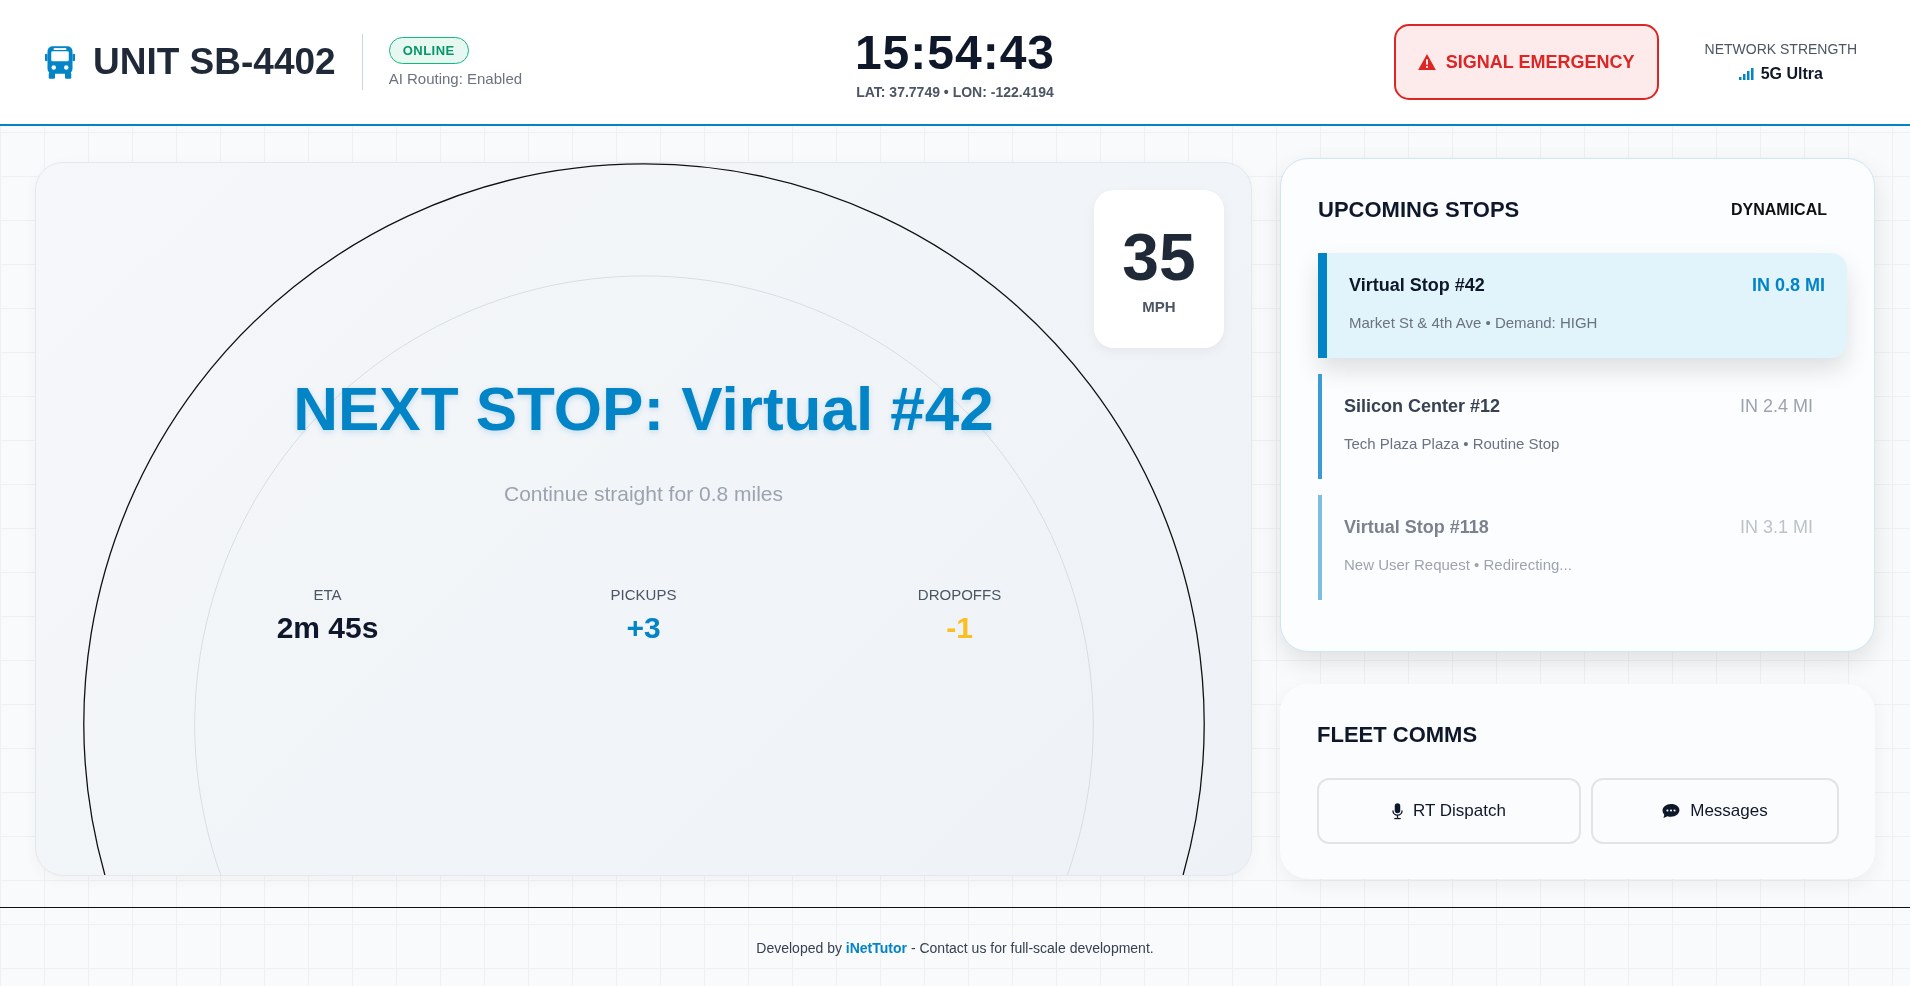 This screenshot has height=986, width=1910. I want to click on dispatch-button: RT Dispatch, so click(1449, 811).